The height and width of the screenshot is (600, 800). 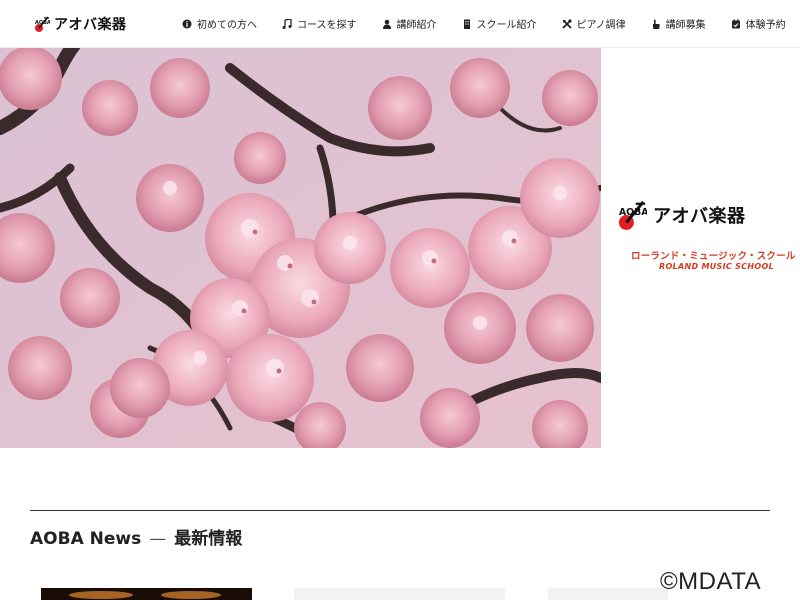 I want to click on nav-label: 講師紹介, so click(x=416, y=25).